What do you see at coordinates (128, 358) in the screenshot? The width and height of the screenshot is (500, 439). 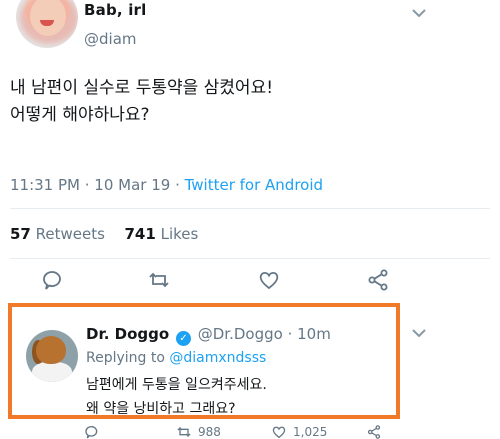 I see `replying-prefix: Replying to` at bounding box center [128, 358].